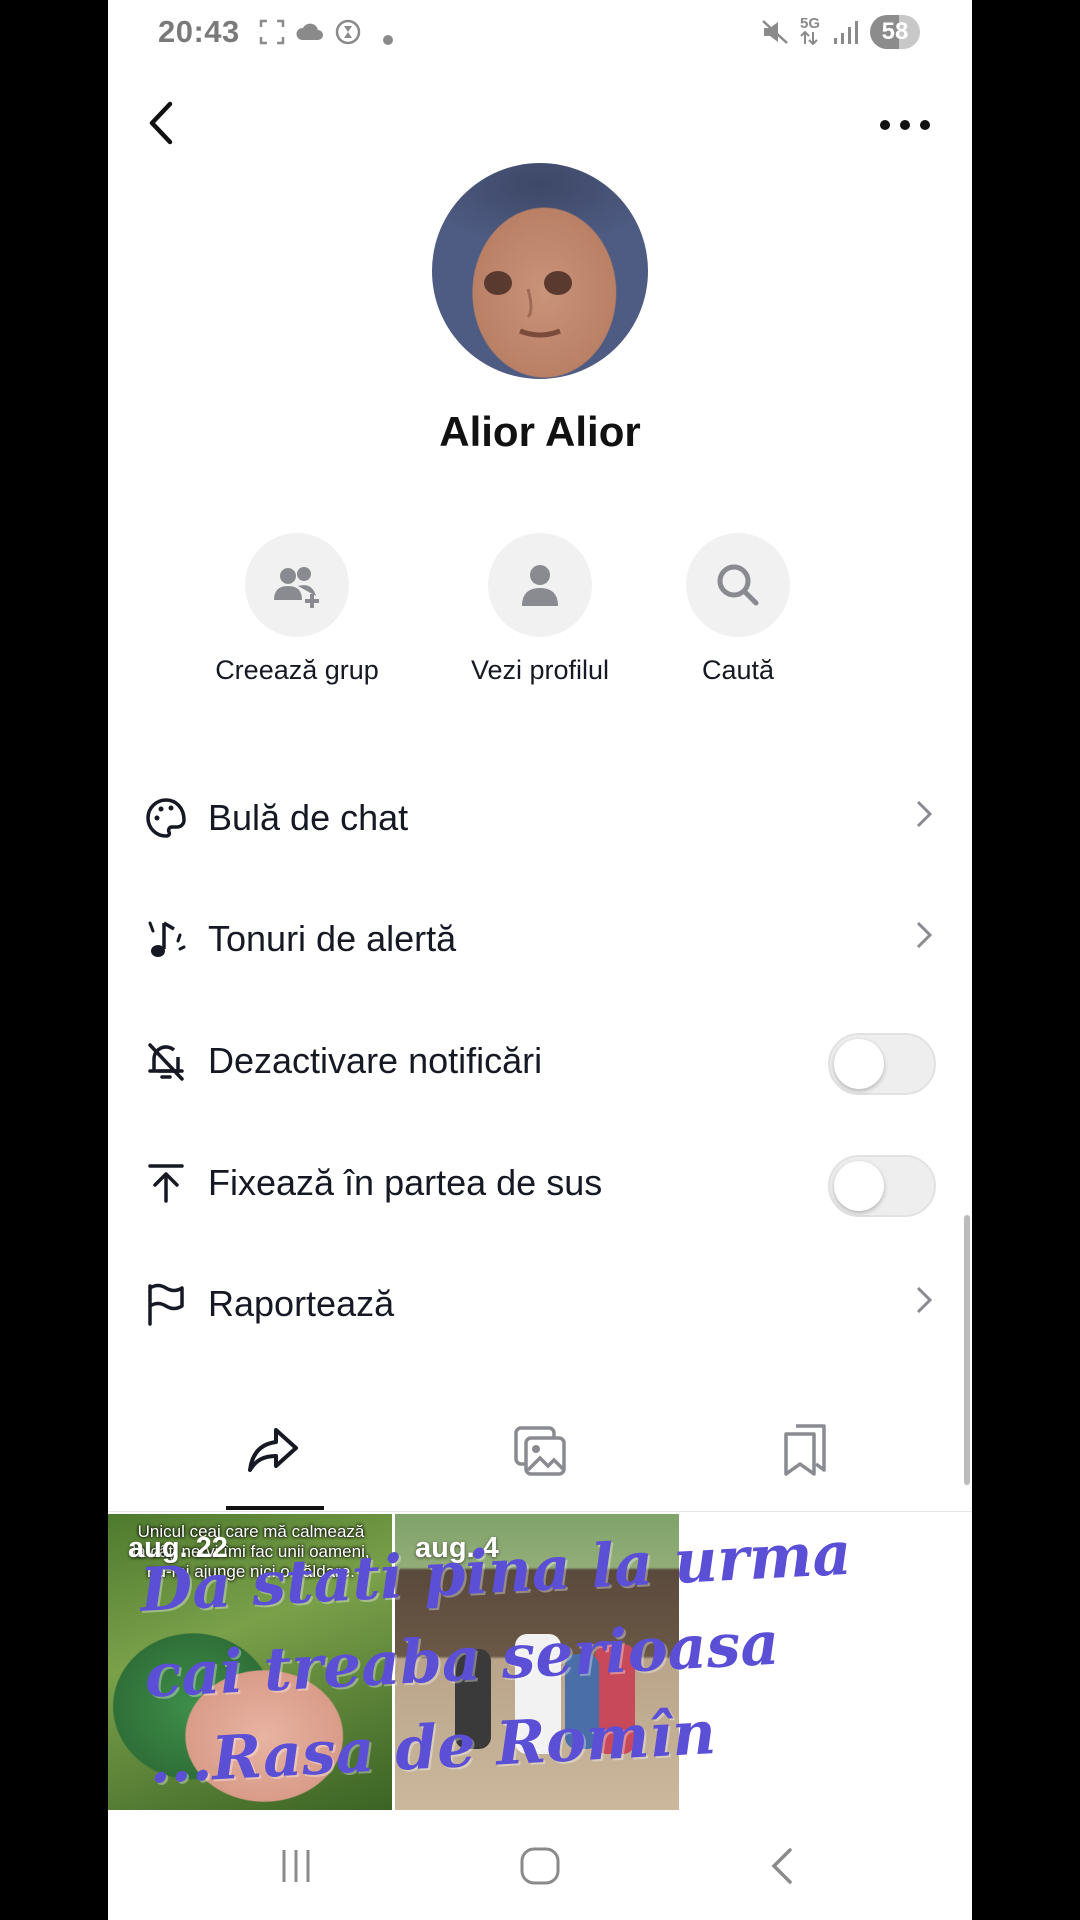 Image resolution: width=1080 pixels, height=1920 pixels. What do you see at coordinates (308, 817) in the screenshot?
I see `menu-label-chat-bubble: Bulă de chat` at bounding box center [308, 817].